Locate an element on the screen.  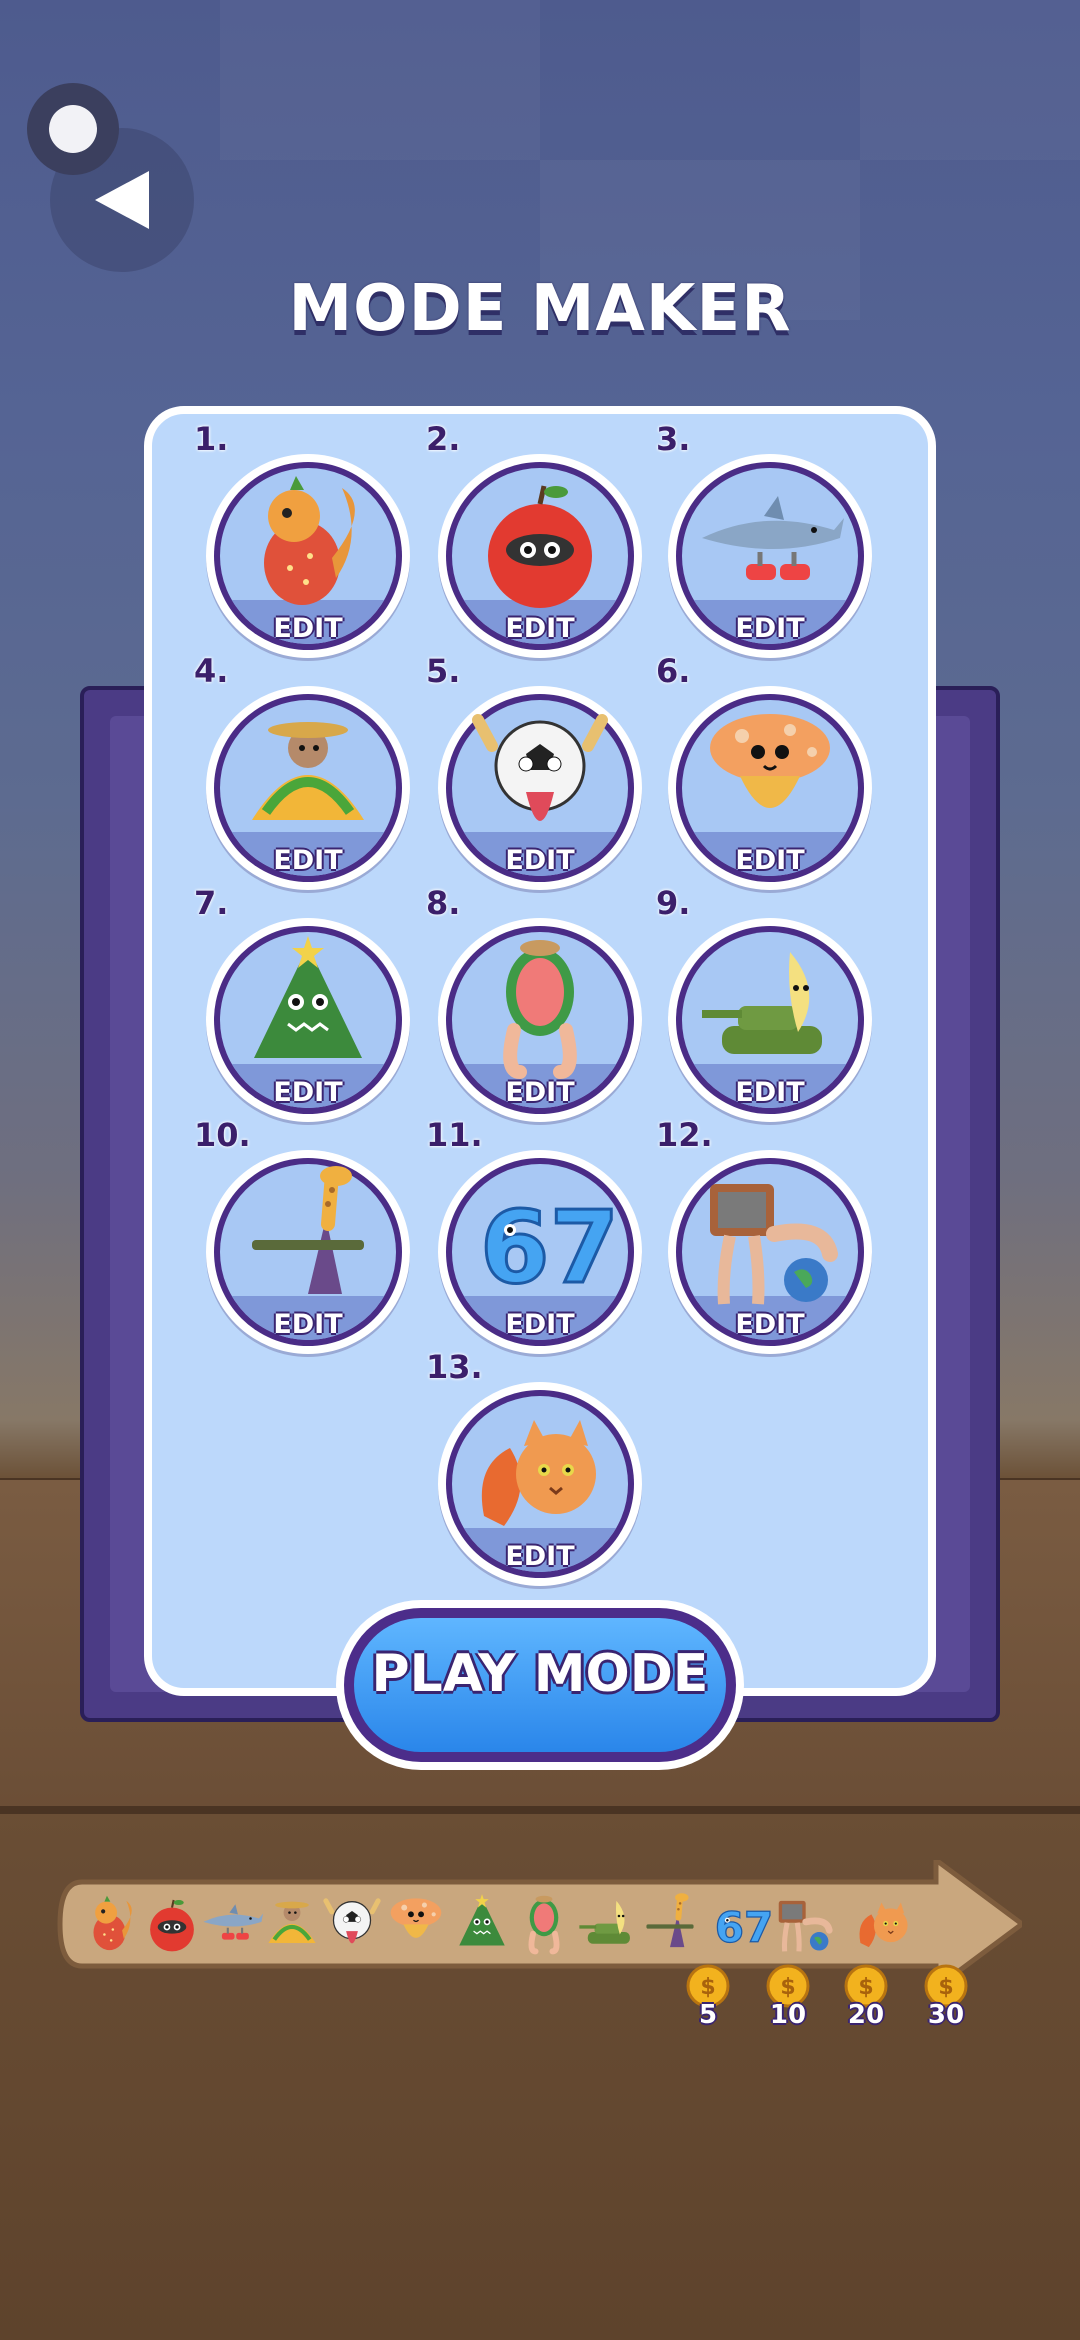
slot-number: 8. is located at coordinates (443, 903).